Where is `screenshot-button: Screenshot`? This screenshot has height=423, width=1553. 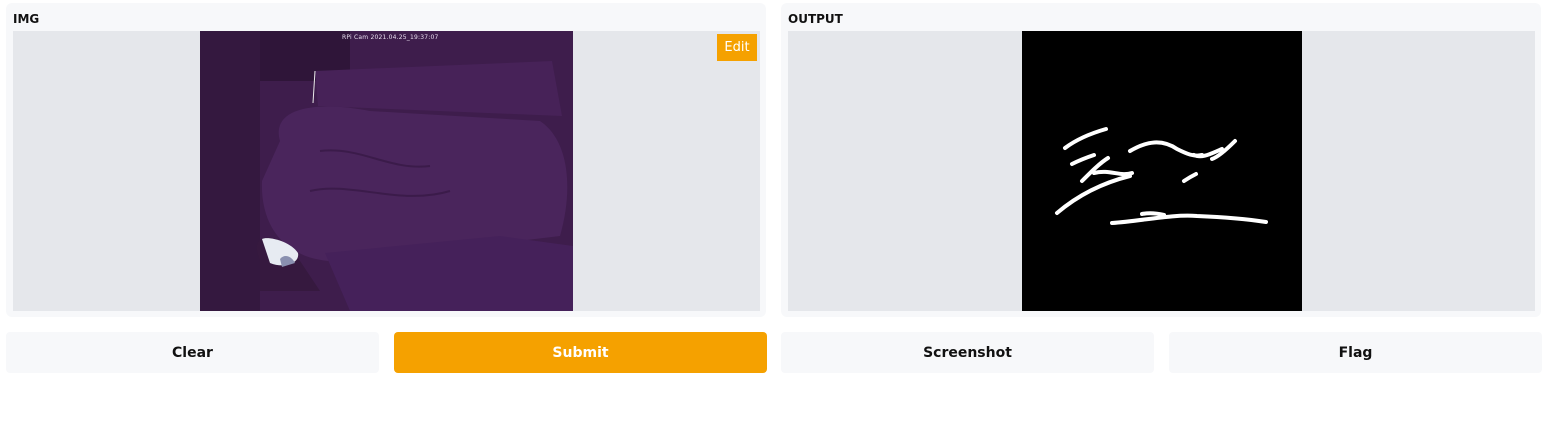
screenshot-button: Screenshot is located at coordinates (967, 352).